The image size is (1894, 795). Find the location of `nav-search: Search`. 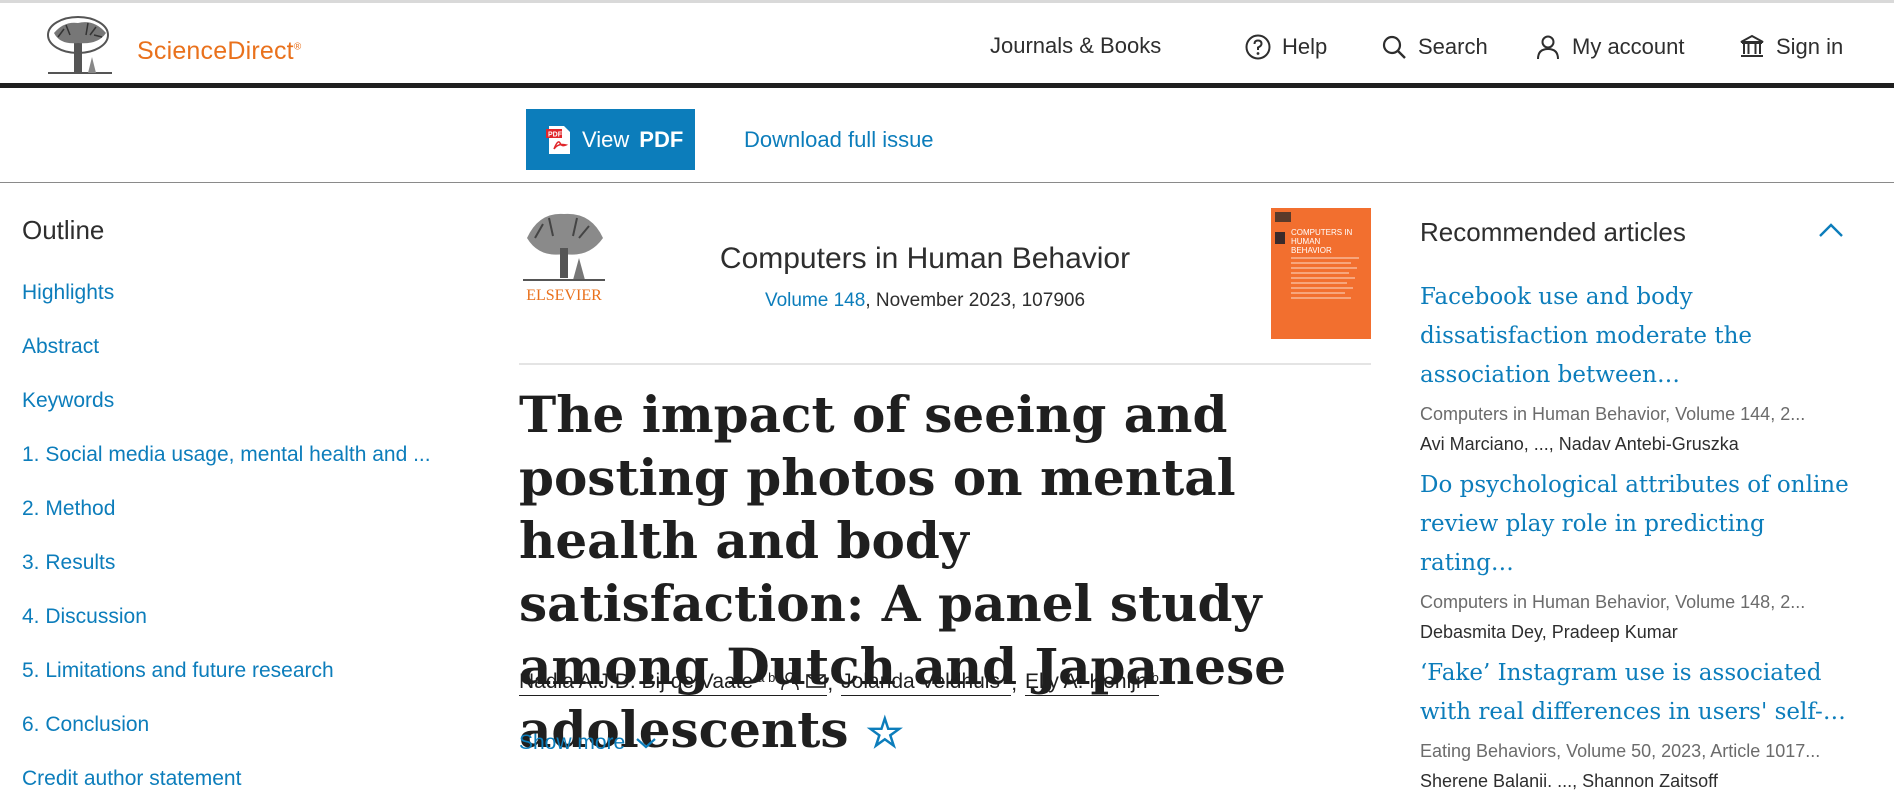

nav-search: Search is located at coordinates (1434, 47).